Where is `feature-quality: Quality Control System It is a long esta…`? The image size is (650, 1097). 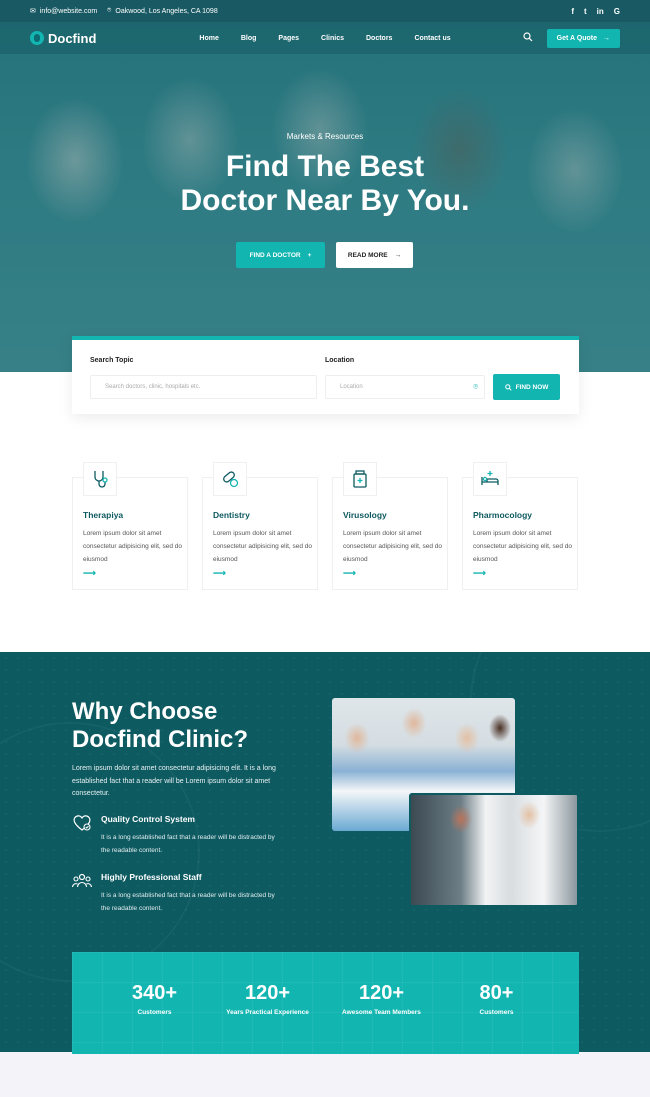 feature-quality: Quality Control System It is a long esta… is located at coordinates (182, 836).